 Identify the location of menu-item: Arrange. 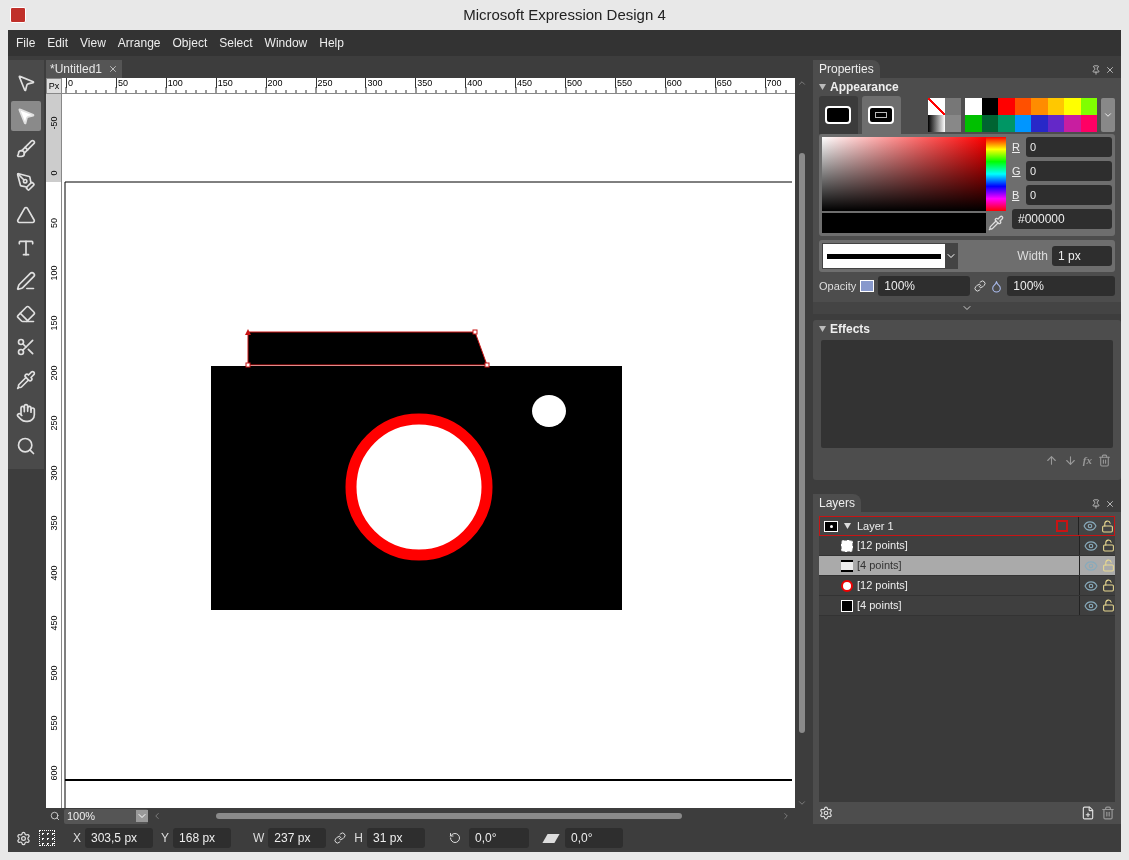
(139, 43).